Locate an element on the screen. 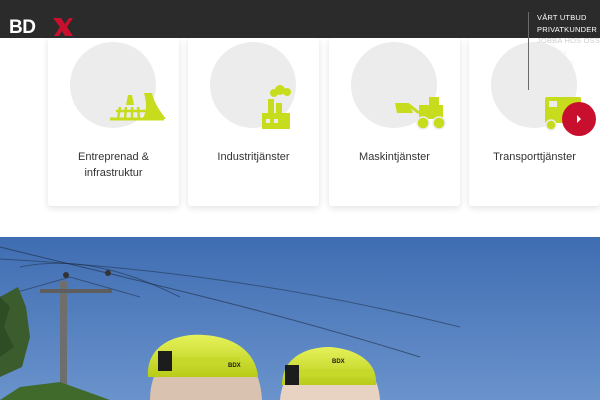 The width and height of the screenshot is (600, 400). wheel-loader-icon is located at coordinates (420, 113).